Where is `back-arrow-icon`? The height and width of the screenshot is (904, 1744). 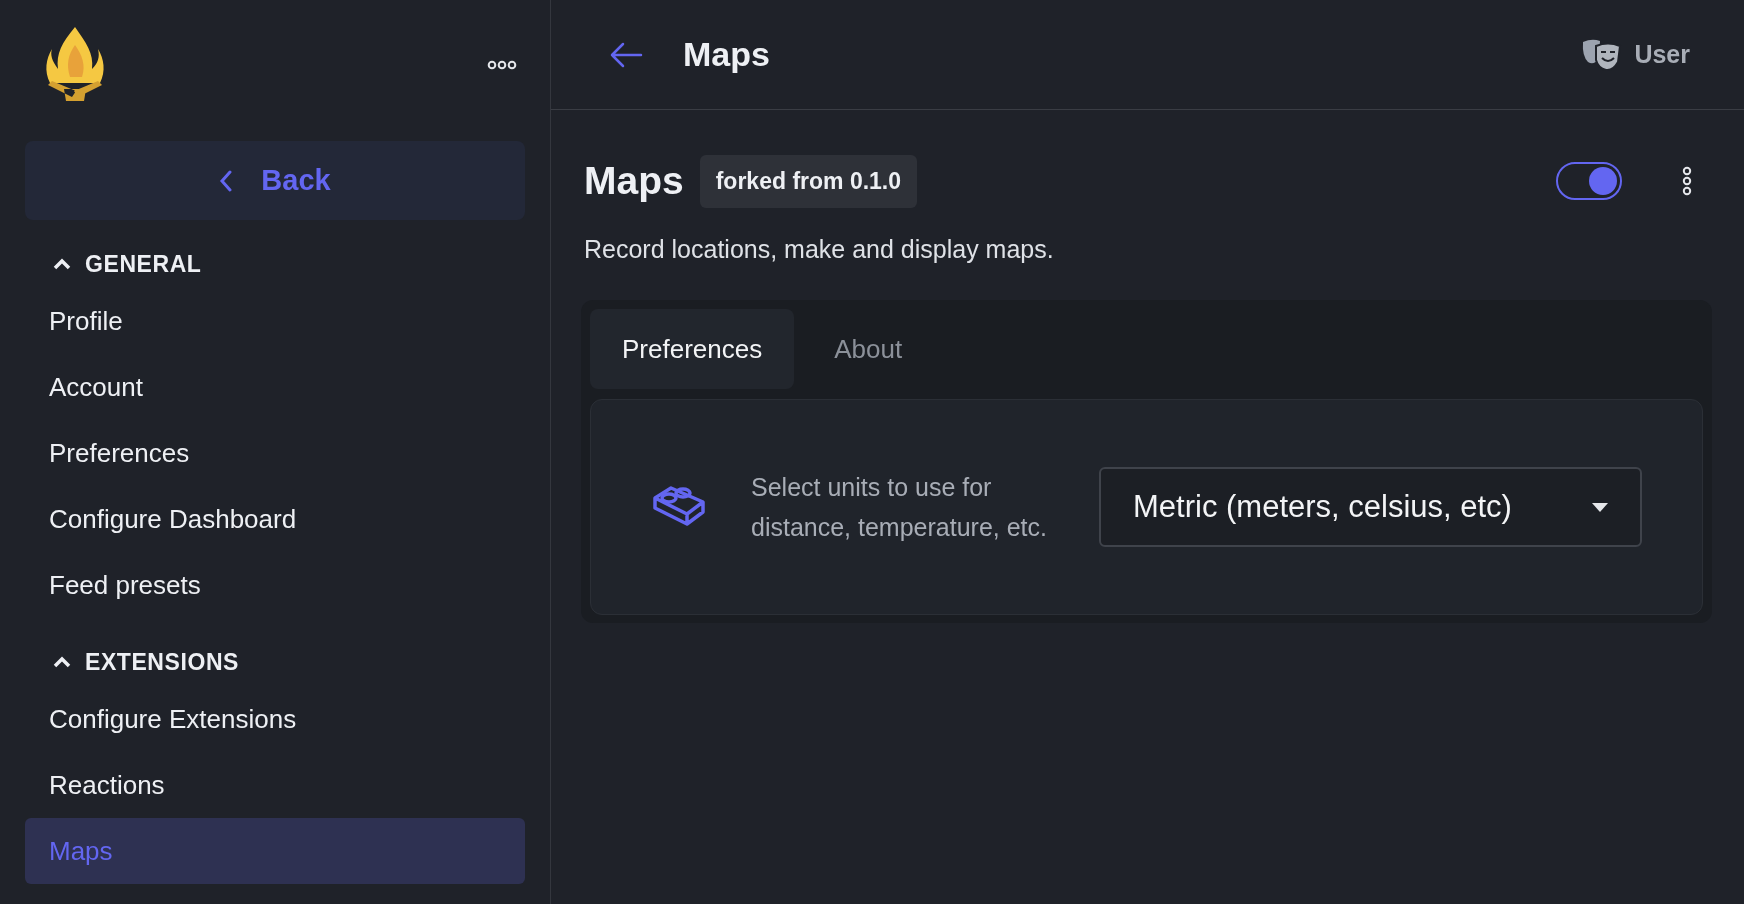
back-arrow-icon is located at coordinates (626, 54).